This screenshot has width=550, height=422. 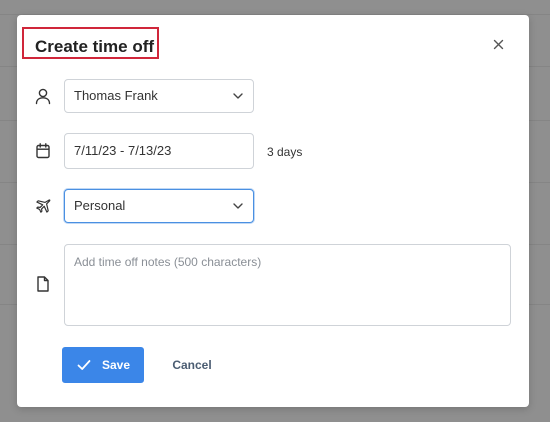 What do you see at coordinates (43, 151) in the screenshot?
I see `calendar-icon` at bounding box center [43, 151].